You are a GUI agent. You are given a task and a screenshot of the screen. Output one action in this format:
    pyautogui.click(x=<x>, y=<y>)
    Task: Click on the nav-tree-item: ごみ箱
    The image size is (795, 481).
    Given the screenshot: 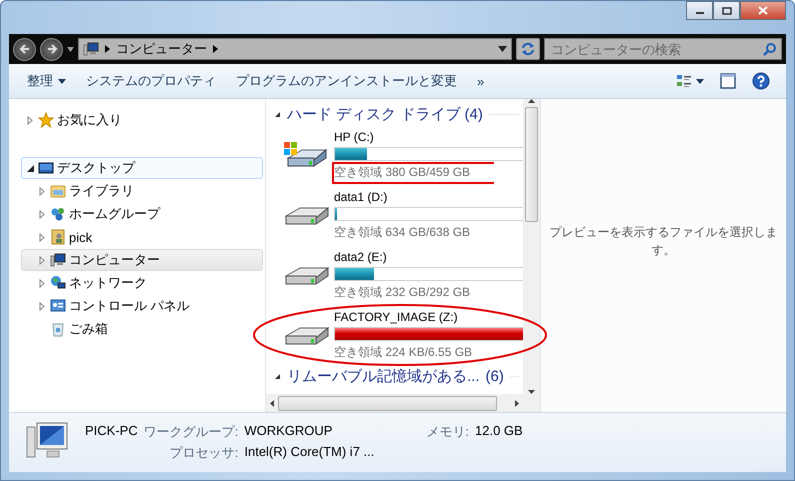 What is the action you would take?
    pyautogui.click(x=142, y=329)
    